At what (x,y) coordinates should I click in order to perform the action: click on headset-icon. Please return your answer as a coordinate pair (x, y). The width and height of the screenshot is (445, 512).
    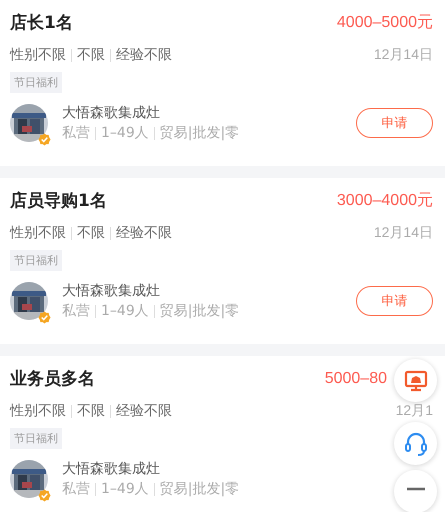
    Looking at the image, I should click on (416, 443).